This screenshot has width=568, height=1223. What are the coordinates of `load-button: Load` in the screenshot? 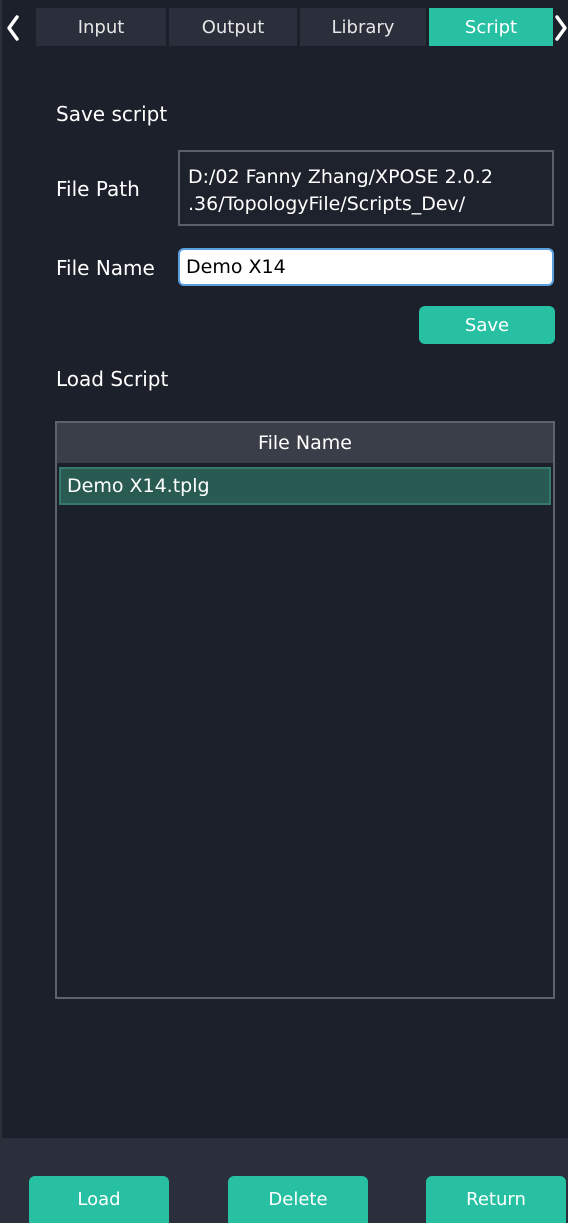 It's located at (99, 1199).